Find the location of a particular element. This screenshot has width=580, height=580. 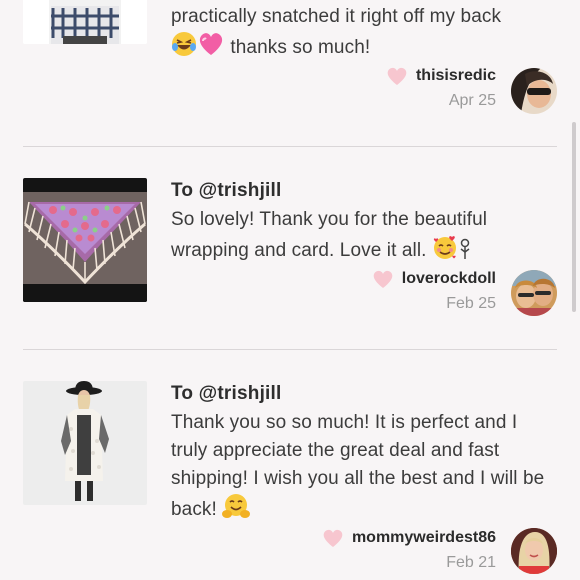

review-meta: mommyweirdest86 Feb 21 is located at coordinates (409, 550).